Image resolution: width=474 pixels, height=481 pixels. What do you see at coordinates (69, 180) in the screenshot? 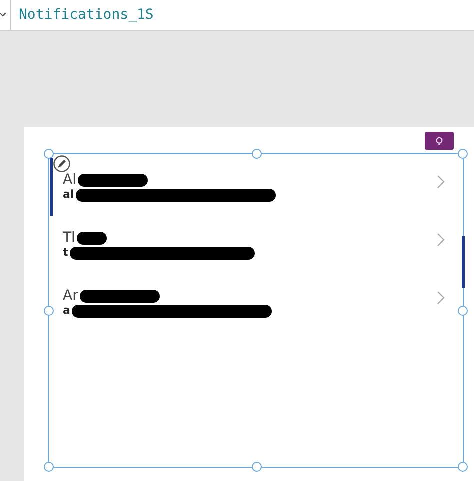
I see `item-title: Al` at bounding box center [69, 180].